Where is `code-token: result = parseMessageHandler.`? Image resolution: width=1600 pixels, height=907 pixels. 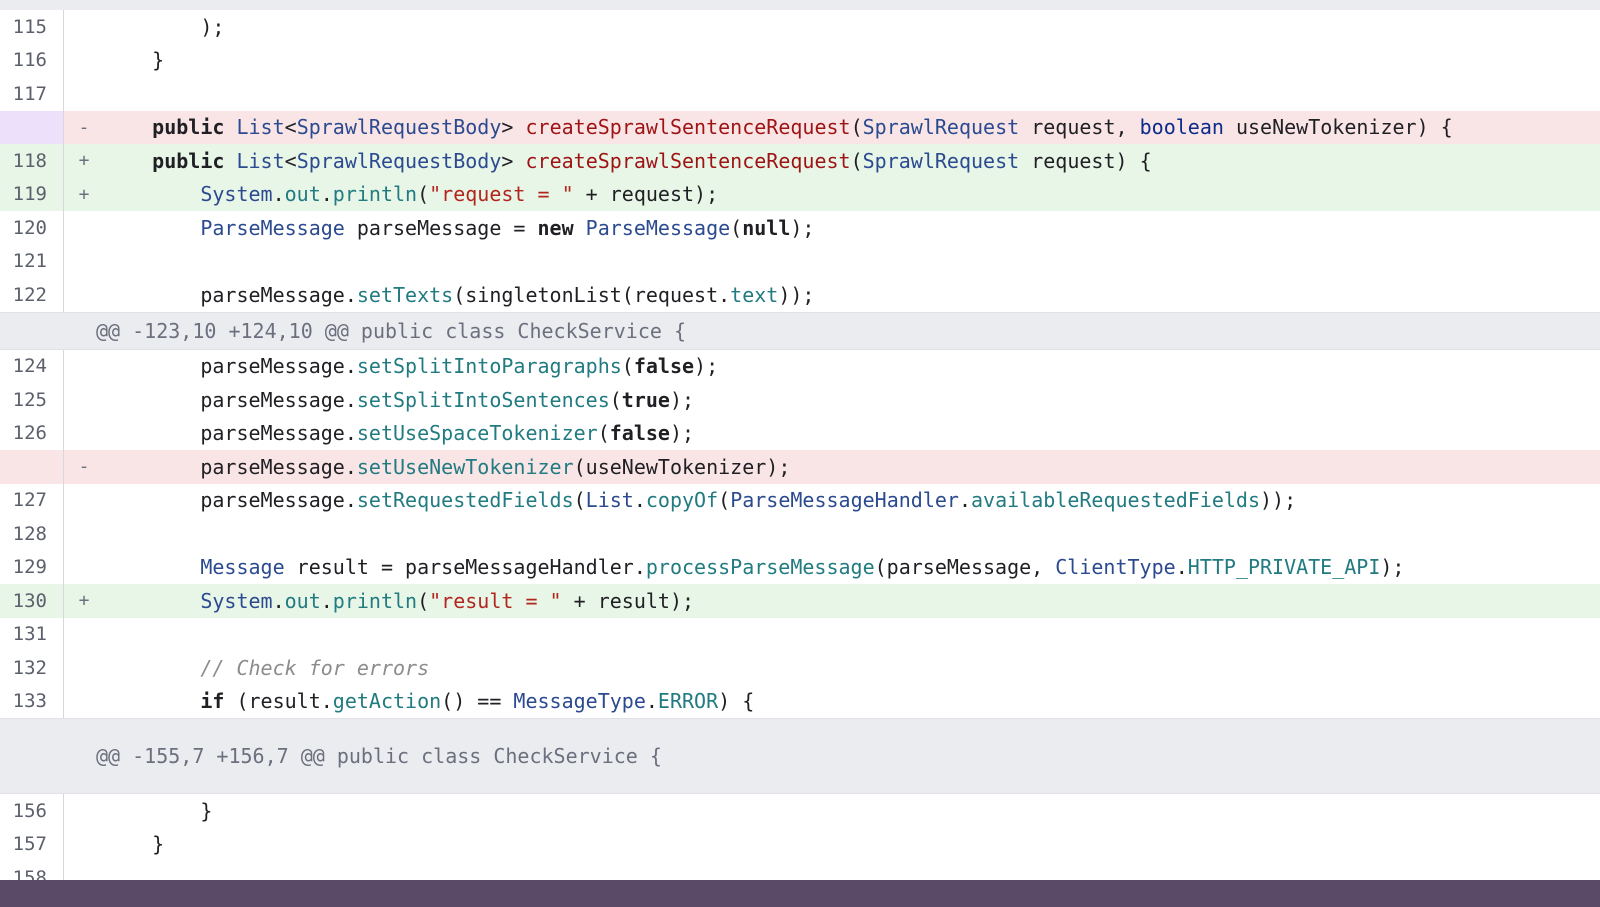
code-token: result = parseMessageHandler. is located at coordinates (465, 567).